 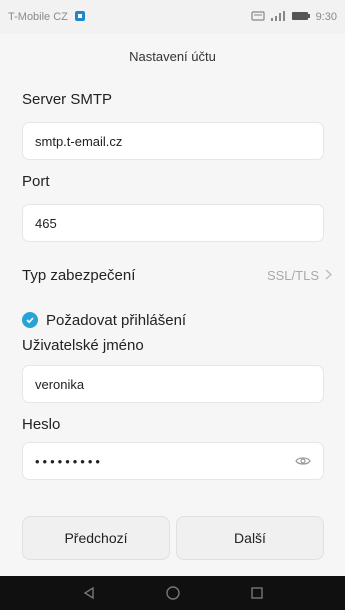 I want to click on username-field: veronika, so click(x=173, y=384).